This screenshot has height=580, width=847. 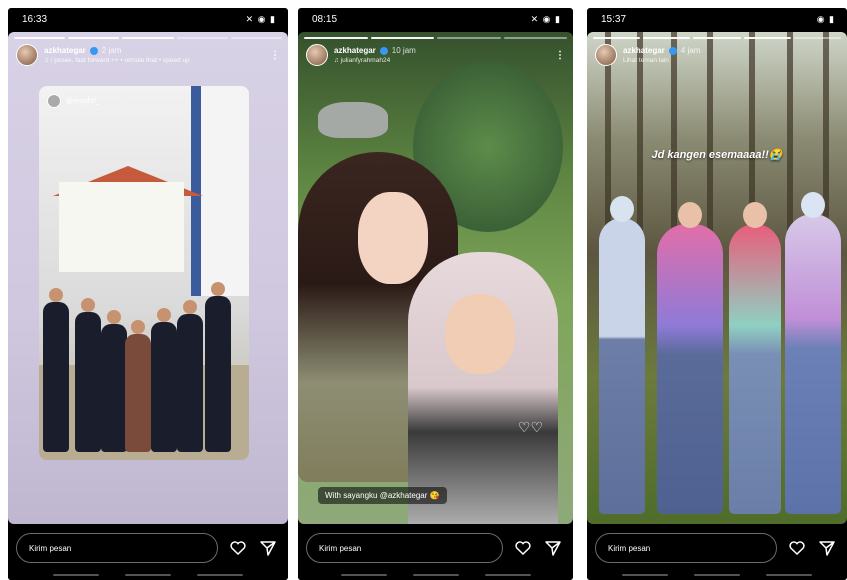 What do you see at coordinates (435, 19) in the screenshot?
I see `status-bar: 08:15 ✕ ◉ ▮` at bounding box center [435, 19].